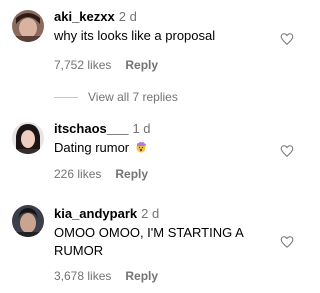 The width and height of the screenshot is (320, 293). Describe the element at coordinates (102, 128) in the screenshot. I see `comment-username: itschaos___ 1 d` at that location.